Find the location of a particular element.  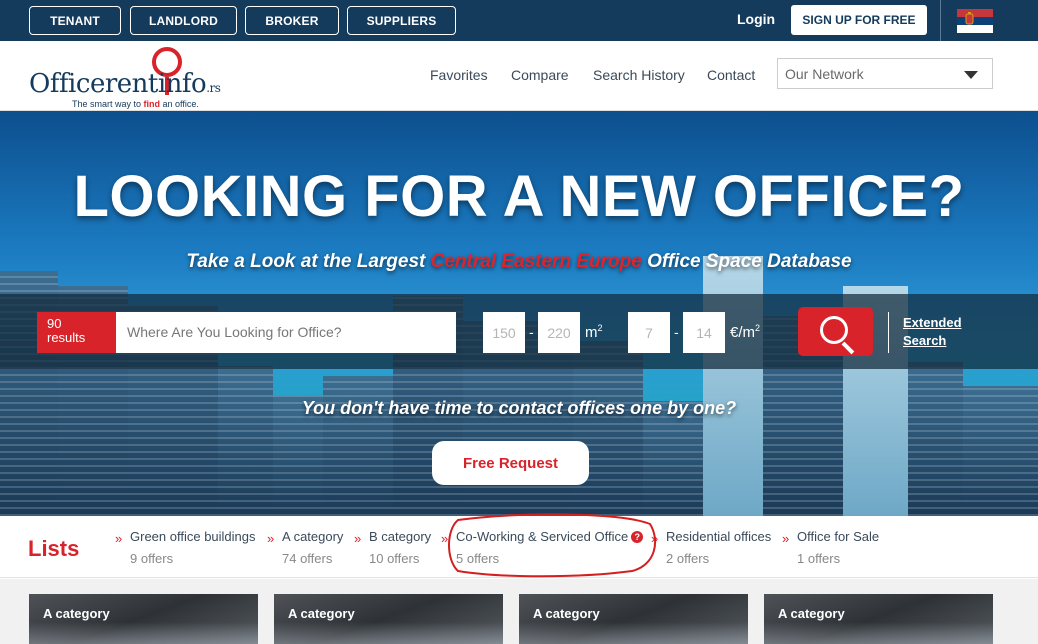

price-min-input: 7 is located at coordinates (649, 332).